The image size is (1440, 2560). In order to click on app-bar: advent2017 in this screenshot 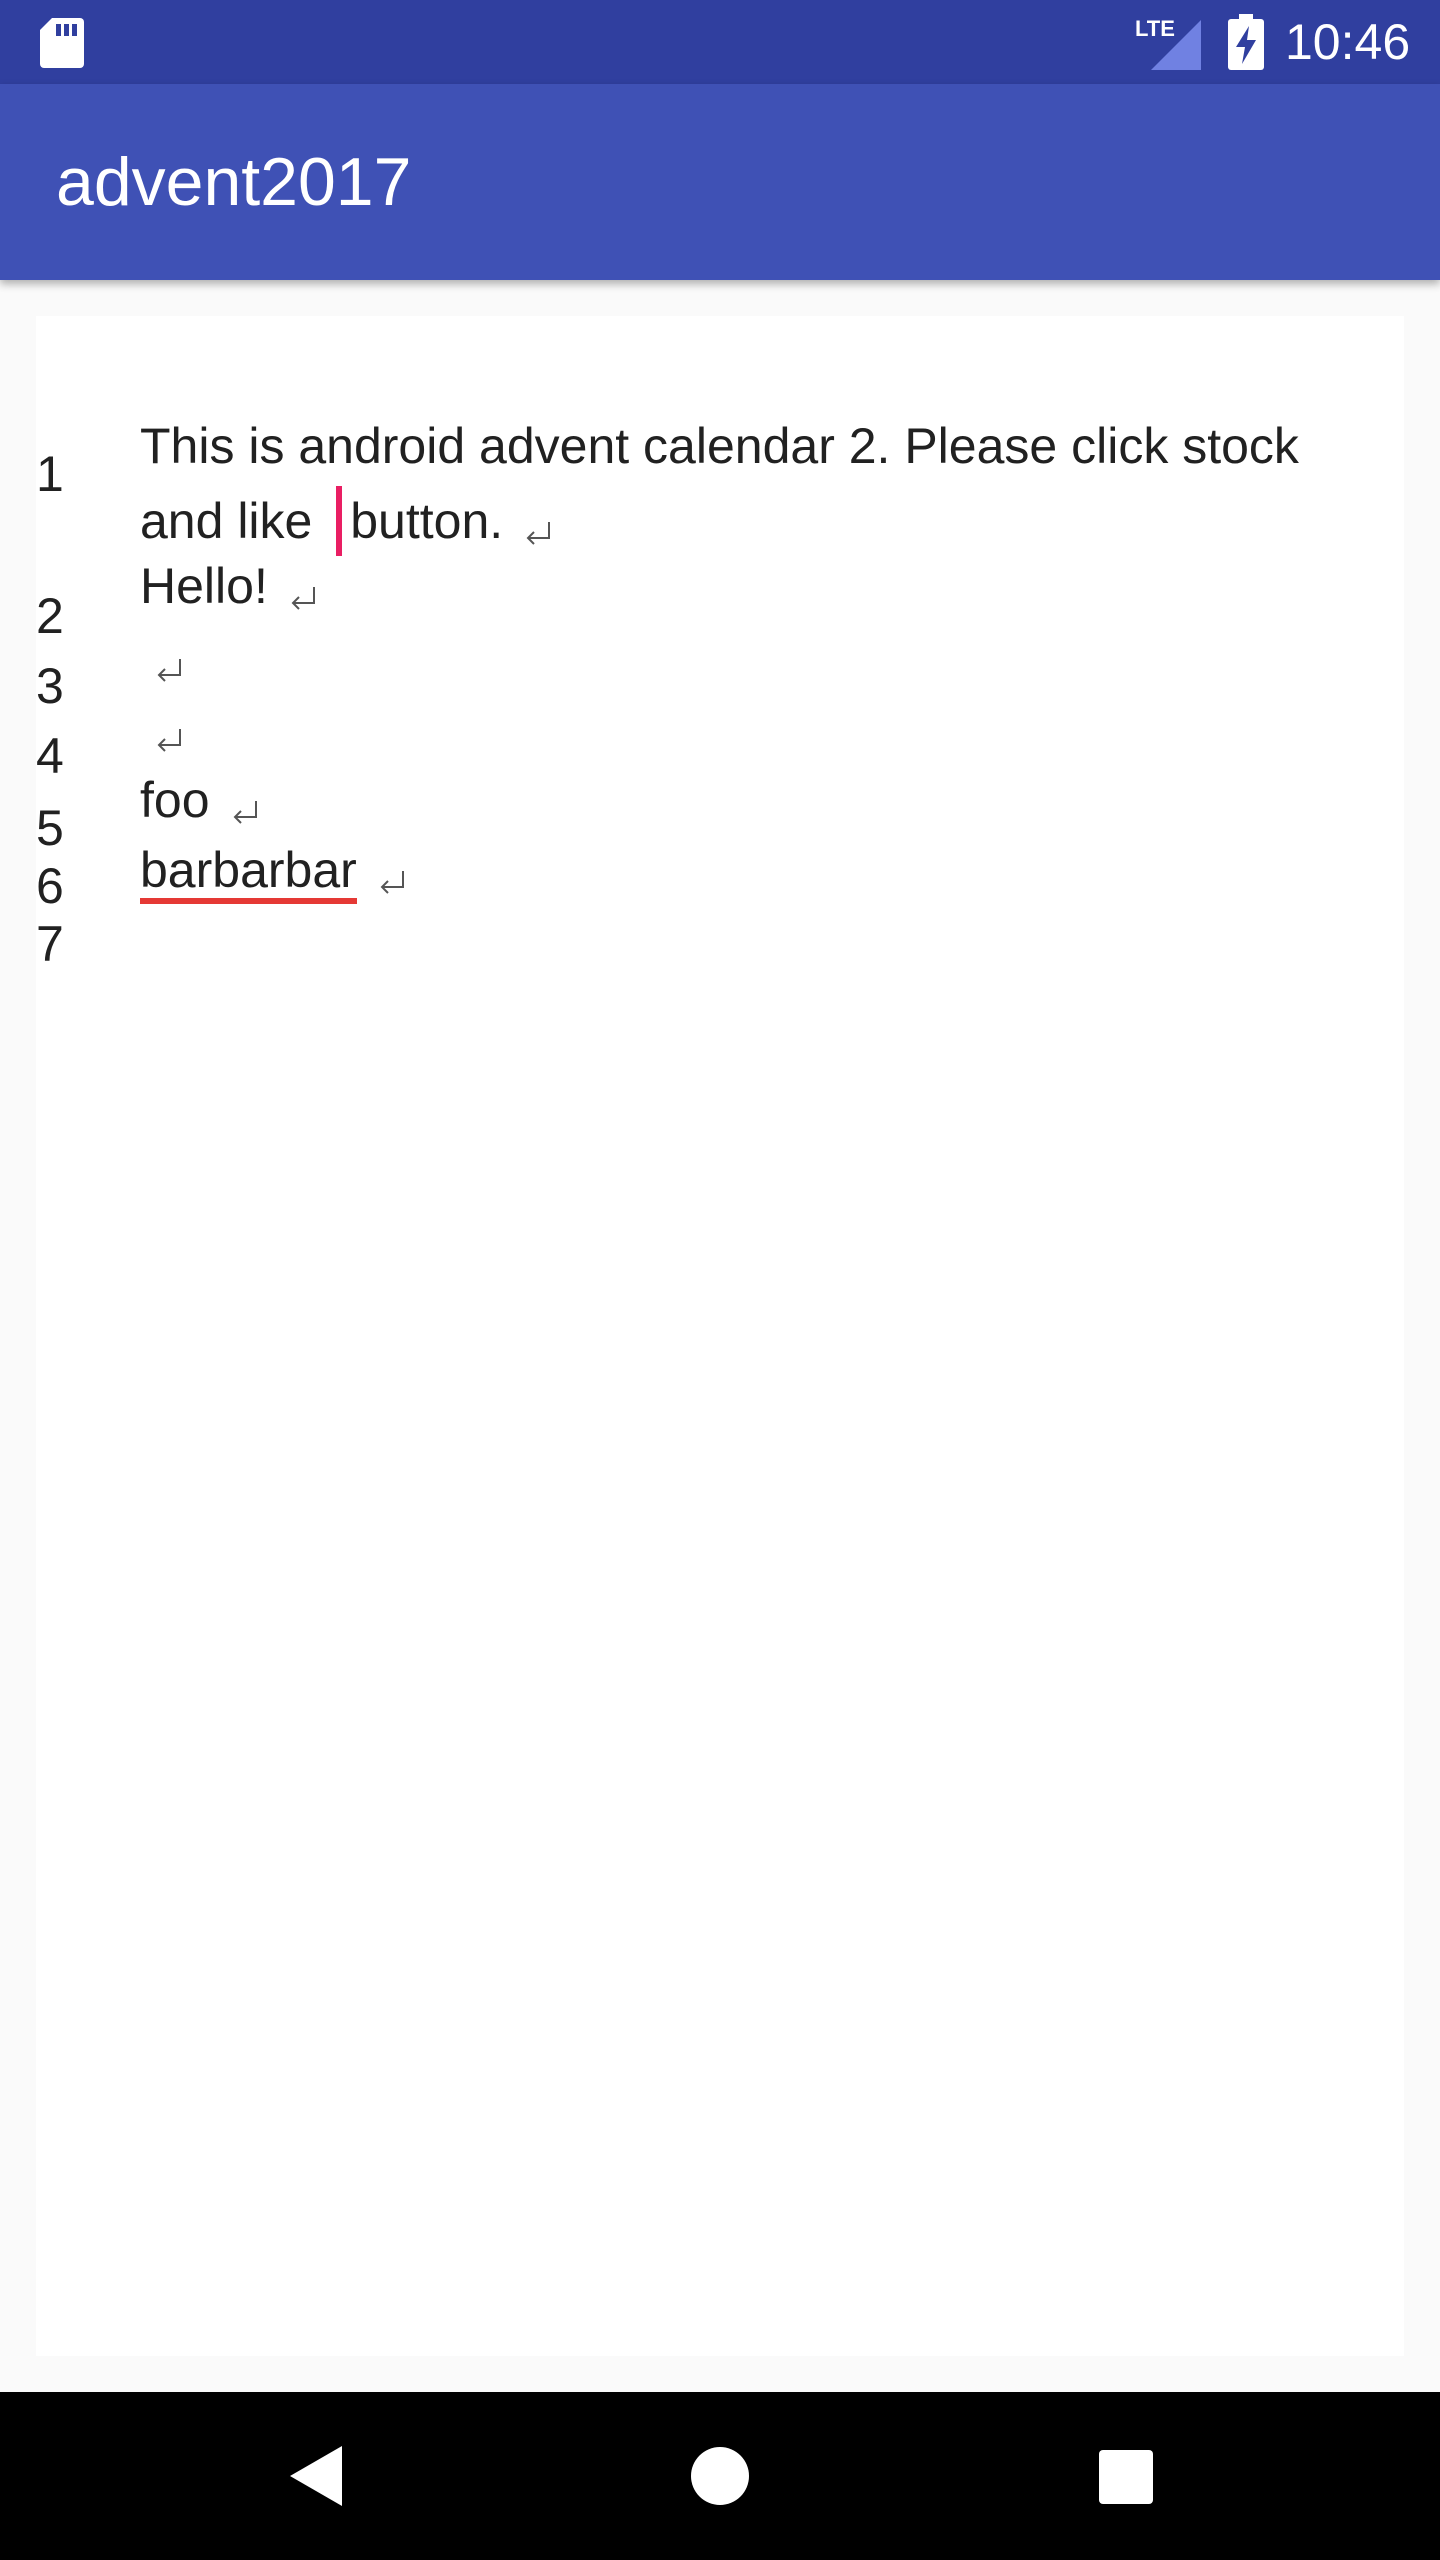, I will do `click(720, 182)`.